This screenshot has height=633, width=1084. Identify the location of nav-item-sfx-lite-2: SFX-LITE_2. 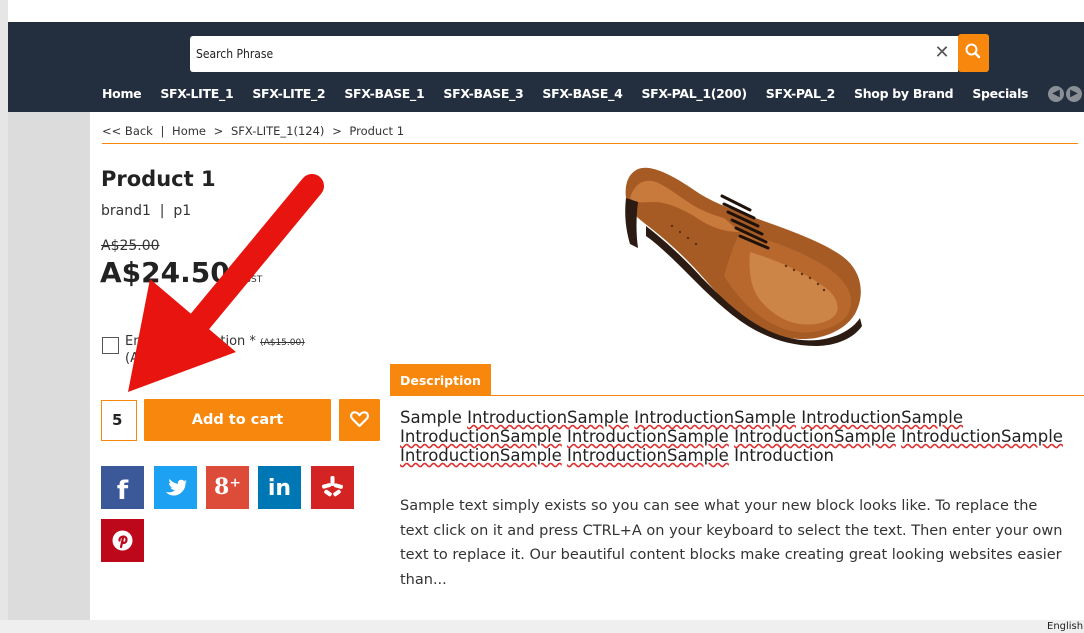
(288, 96).